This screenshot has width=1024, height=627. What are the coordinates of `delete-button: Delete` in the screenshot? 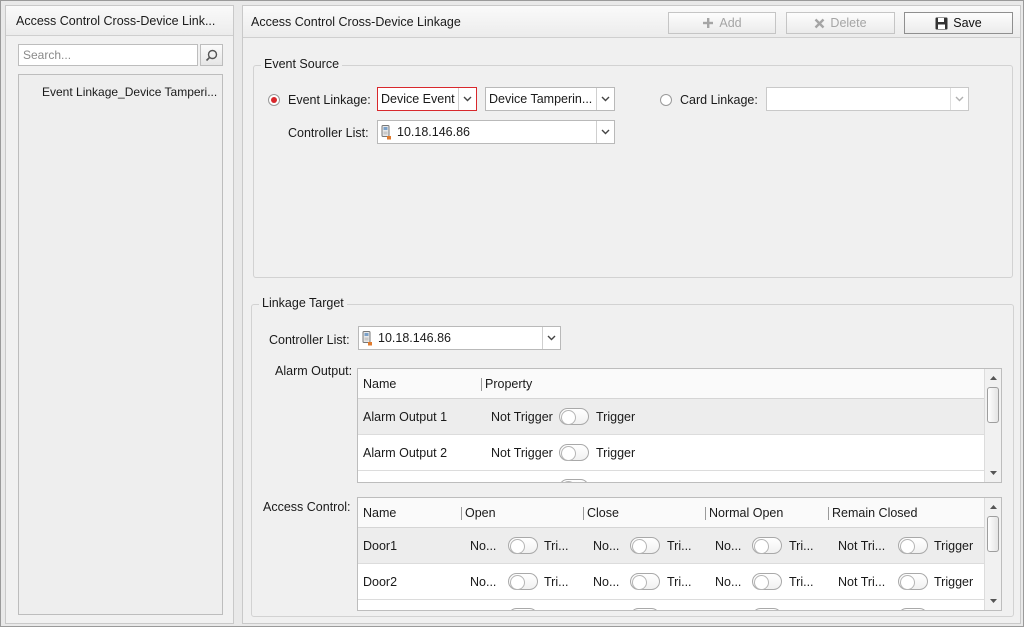 It's located at (840, 23).